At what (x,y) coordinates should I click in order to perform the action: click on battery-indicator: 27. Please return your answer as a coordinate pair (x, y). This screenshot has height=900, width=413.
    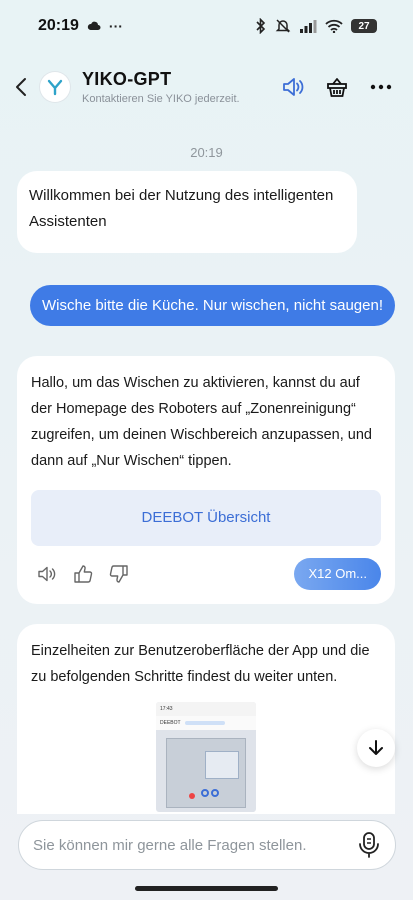
    Looking at the image, I should click on (364, 26).